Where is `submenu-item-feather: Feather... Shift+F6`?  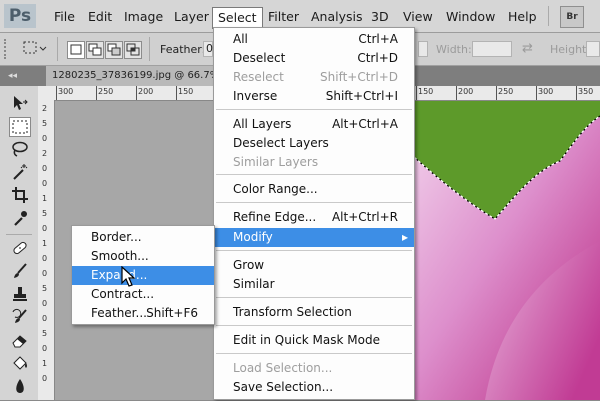
submenu-item-feather: Feather... Shift+F6 is located at coordinates (143, 313).